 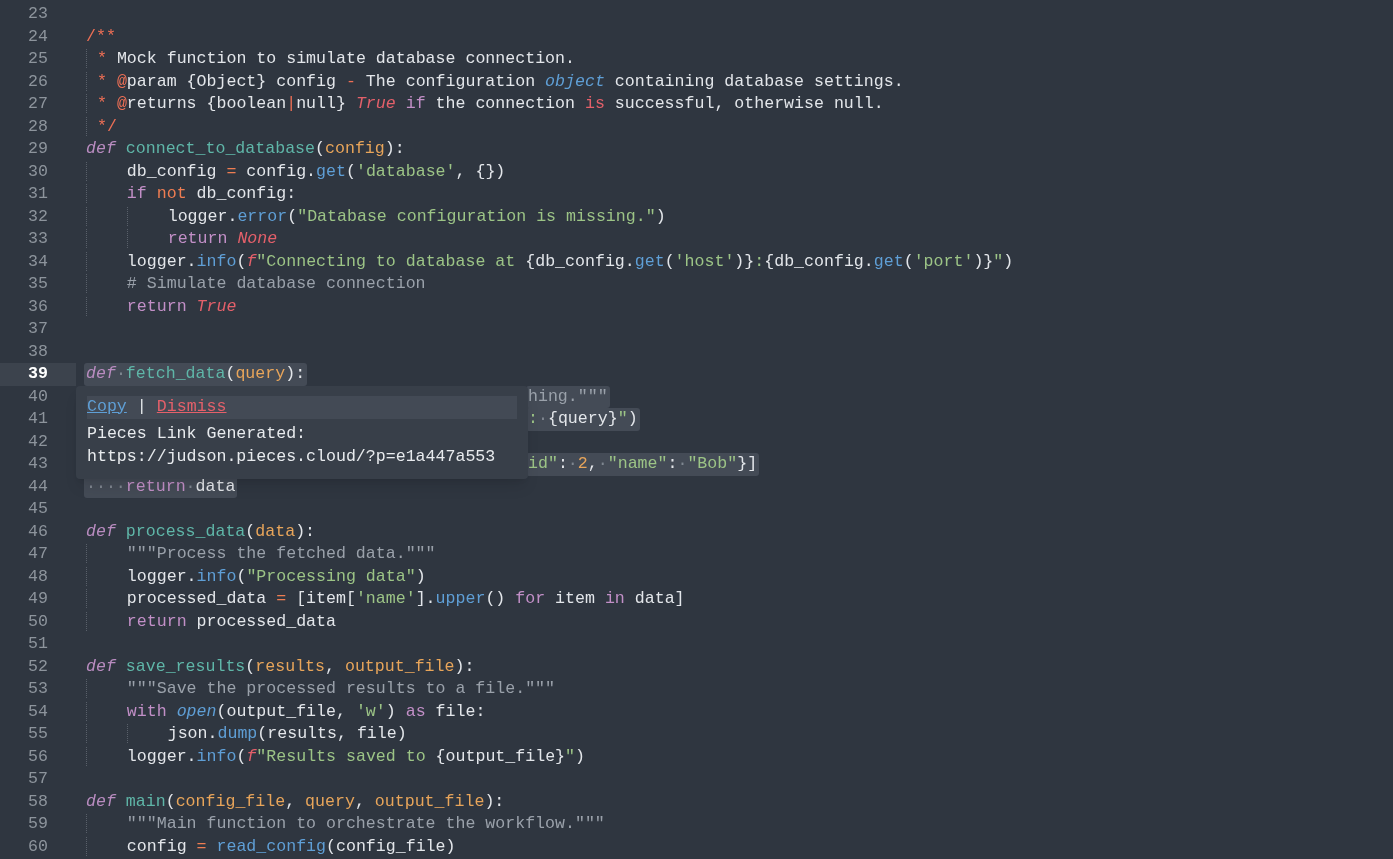 What do you see at coordinates (335, 756) in the screenshot?
I see `code-line: logger.info(f"Results saved to {output_file}")` at bounding box center [335, 756].